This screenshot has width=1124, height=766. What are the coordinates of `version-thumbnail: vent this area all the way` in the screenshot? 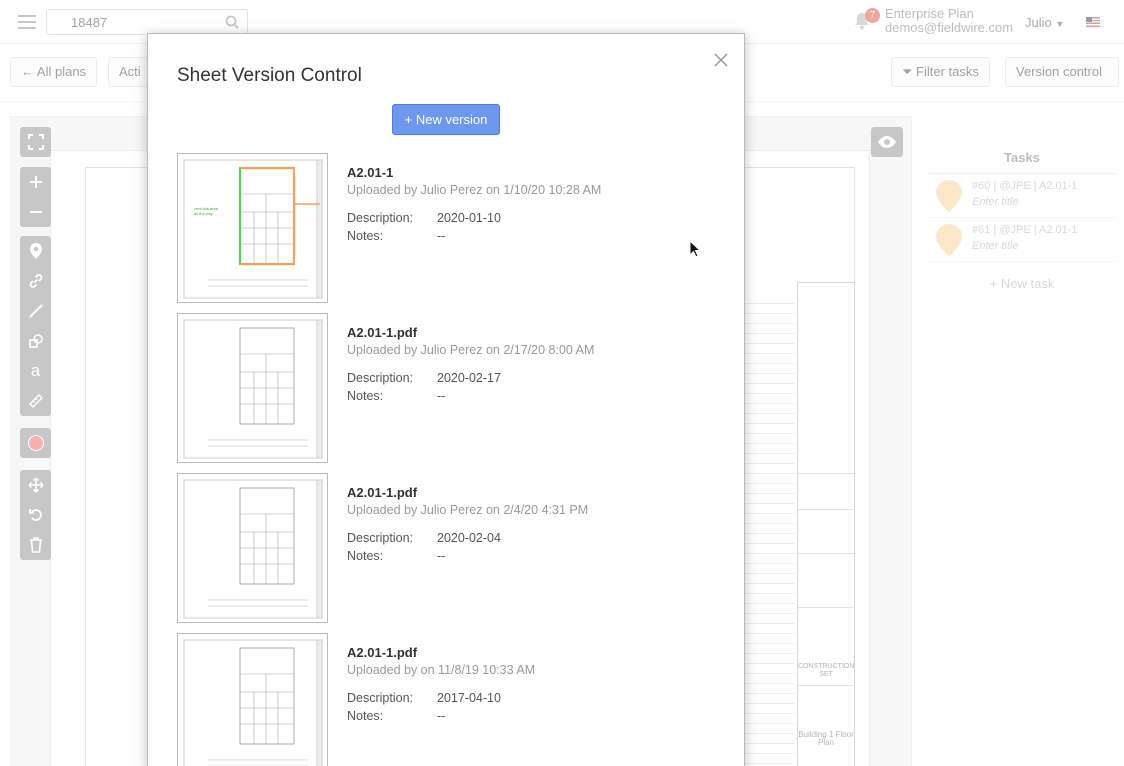 It's located at (252, 228).